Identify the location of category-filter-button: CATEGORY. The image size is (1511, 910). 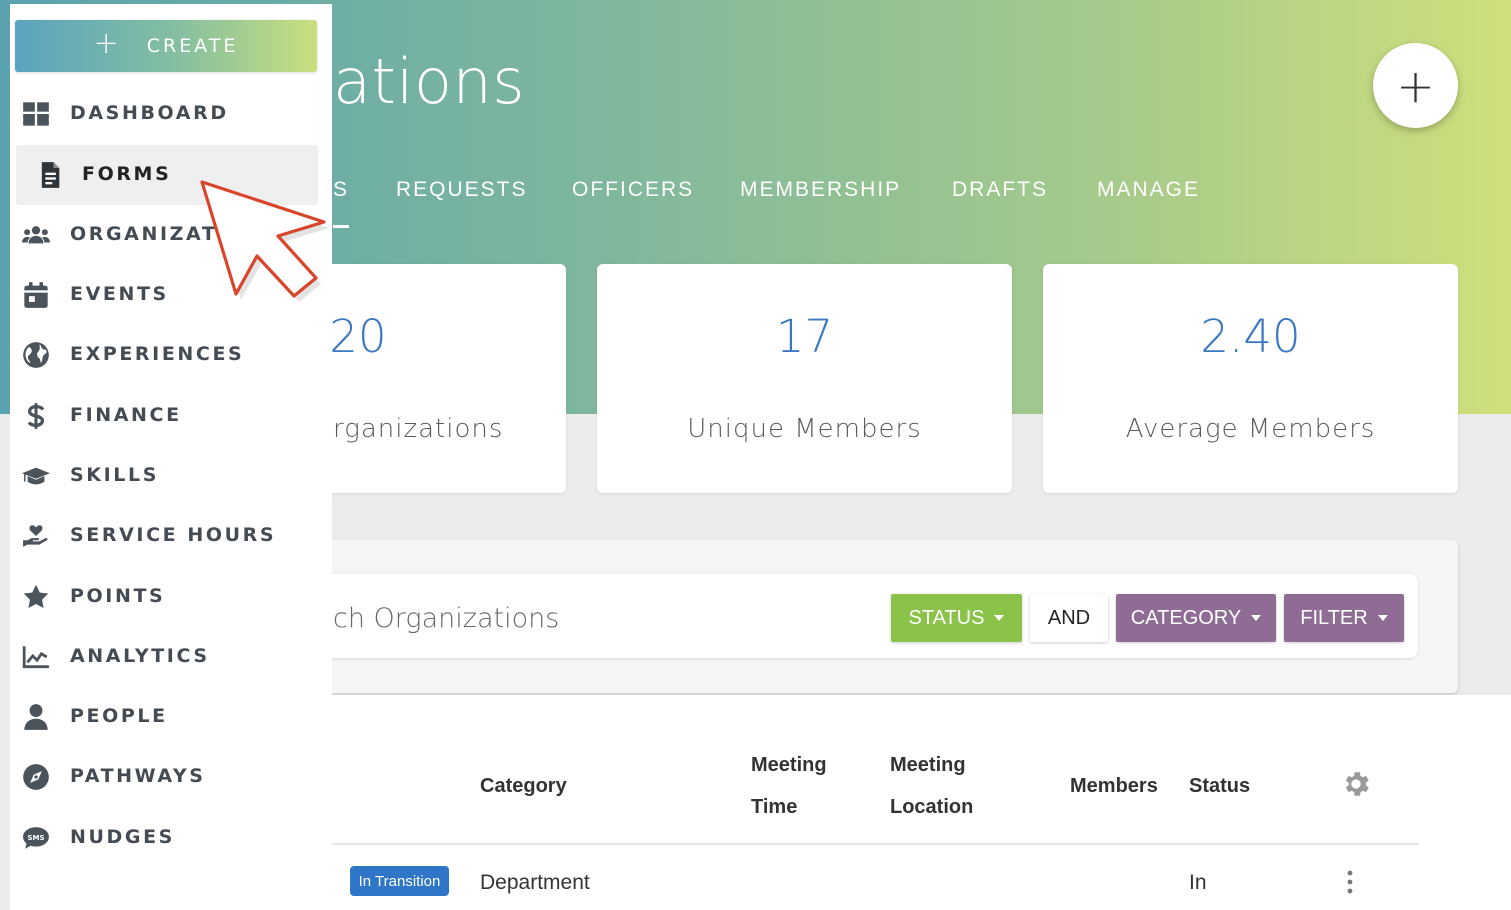
(1196, 618).